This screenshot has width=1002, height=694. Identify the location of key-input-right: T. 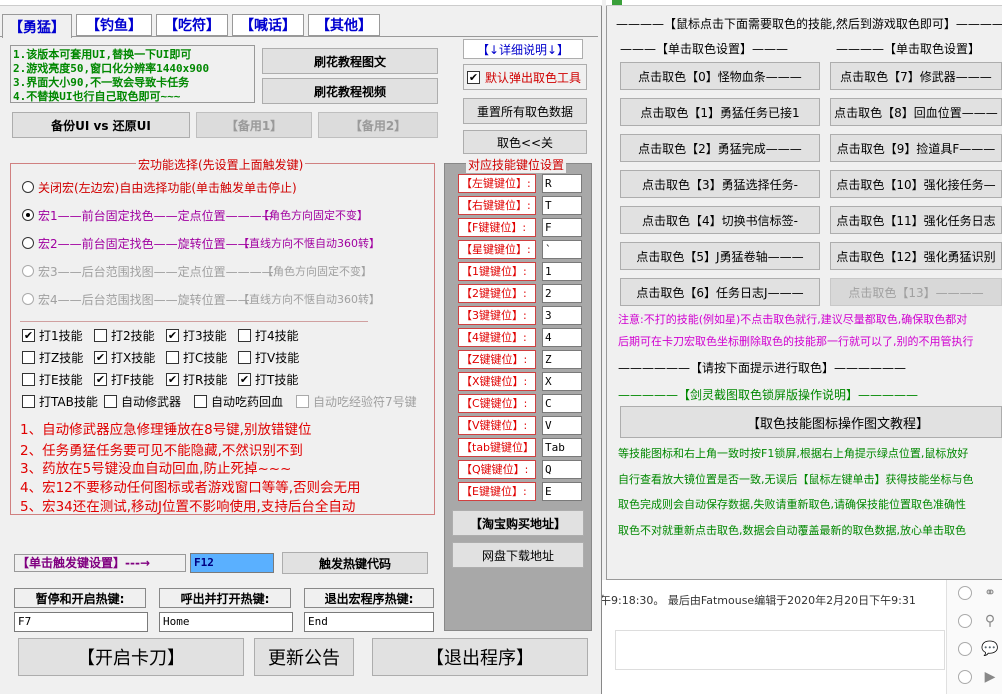
(562, 205).